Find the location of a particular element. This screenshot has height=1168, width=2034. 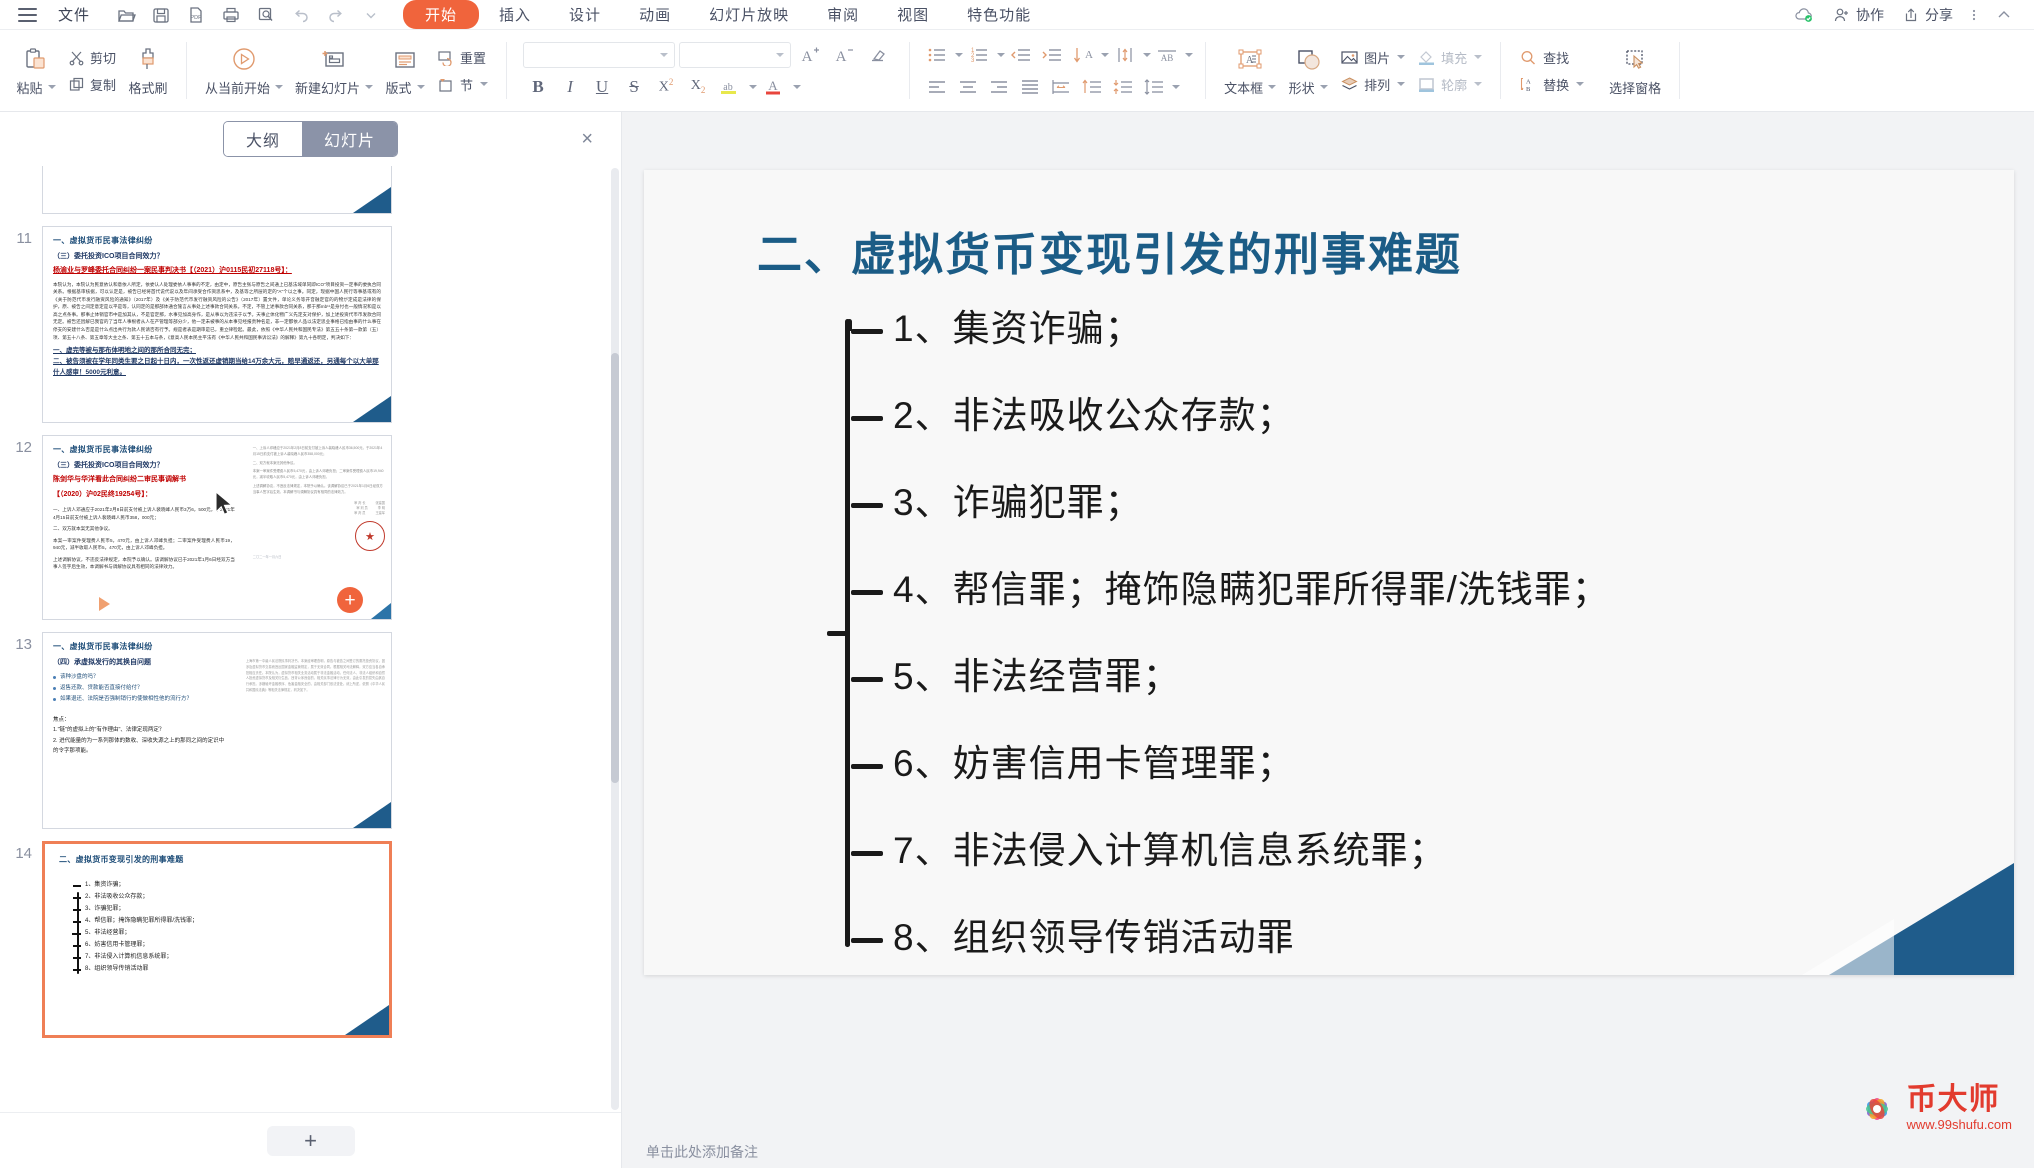

add-slide-button: + is located at coordinates (310, 1140).